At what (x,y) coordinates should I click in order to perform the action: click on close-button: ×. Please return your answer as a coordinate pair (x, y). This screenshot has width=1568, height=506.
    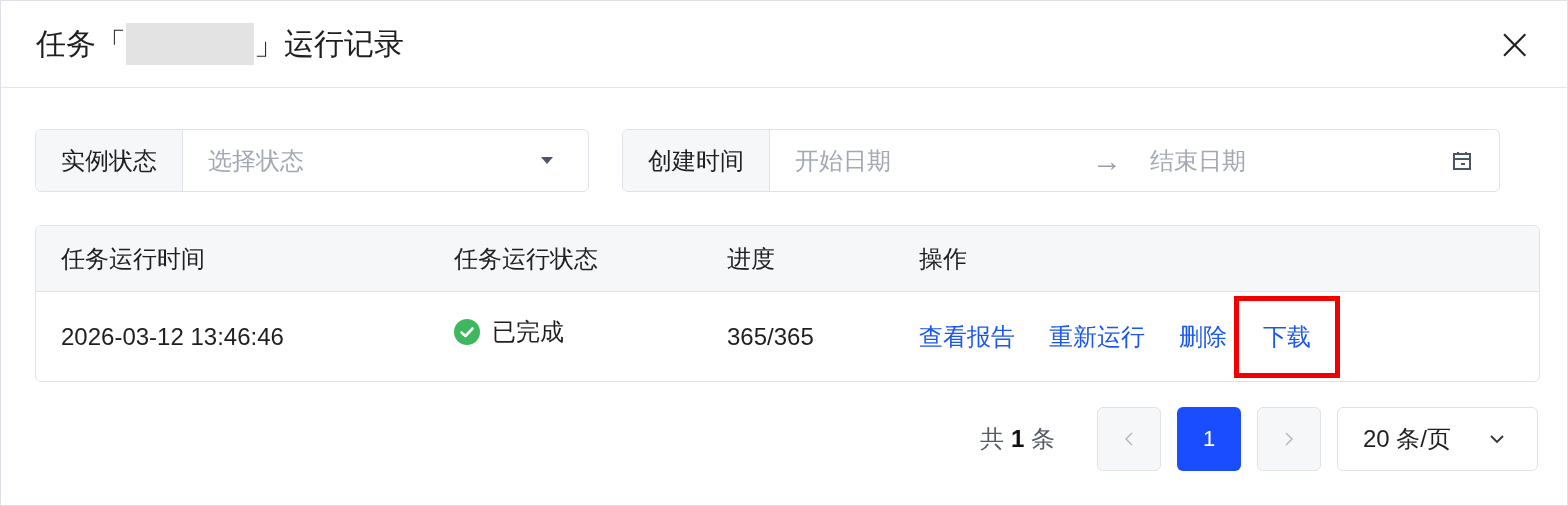
    Looking at the image, I should click on (1514, 44).